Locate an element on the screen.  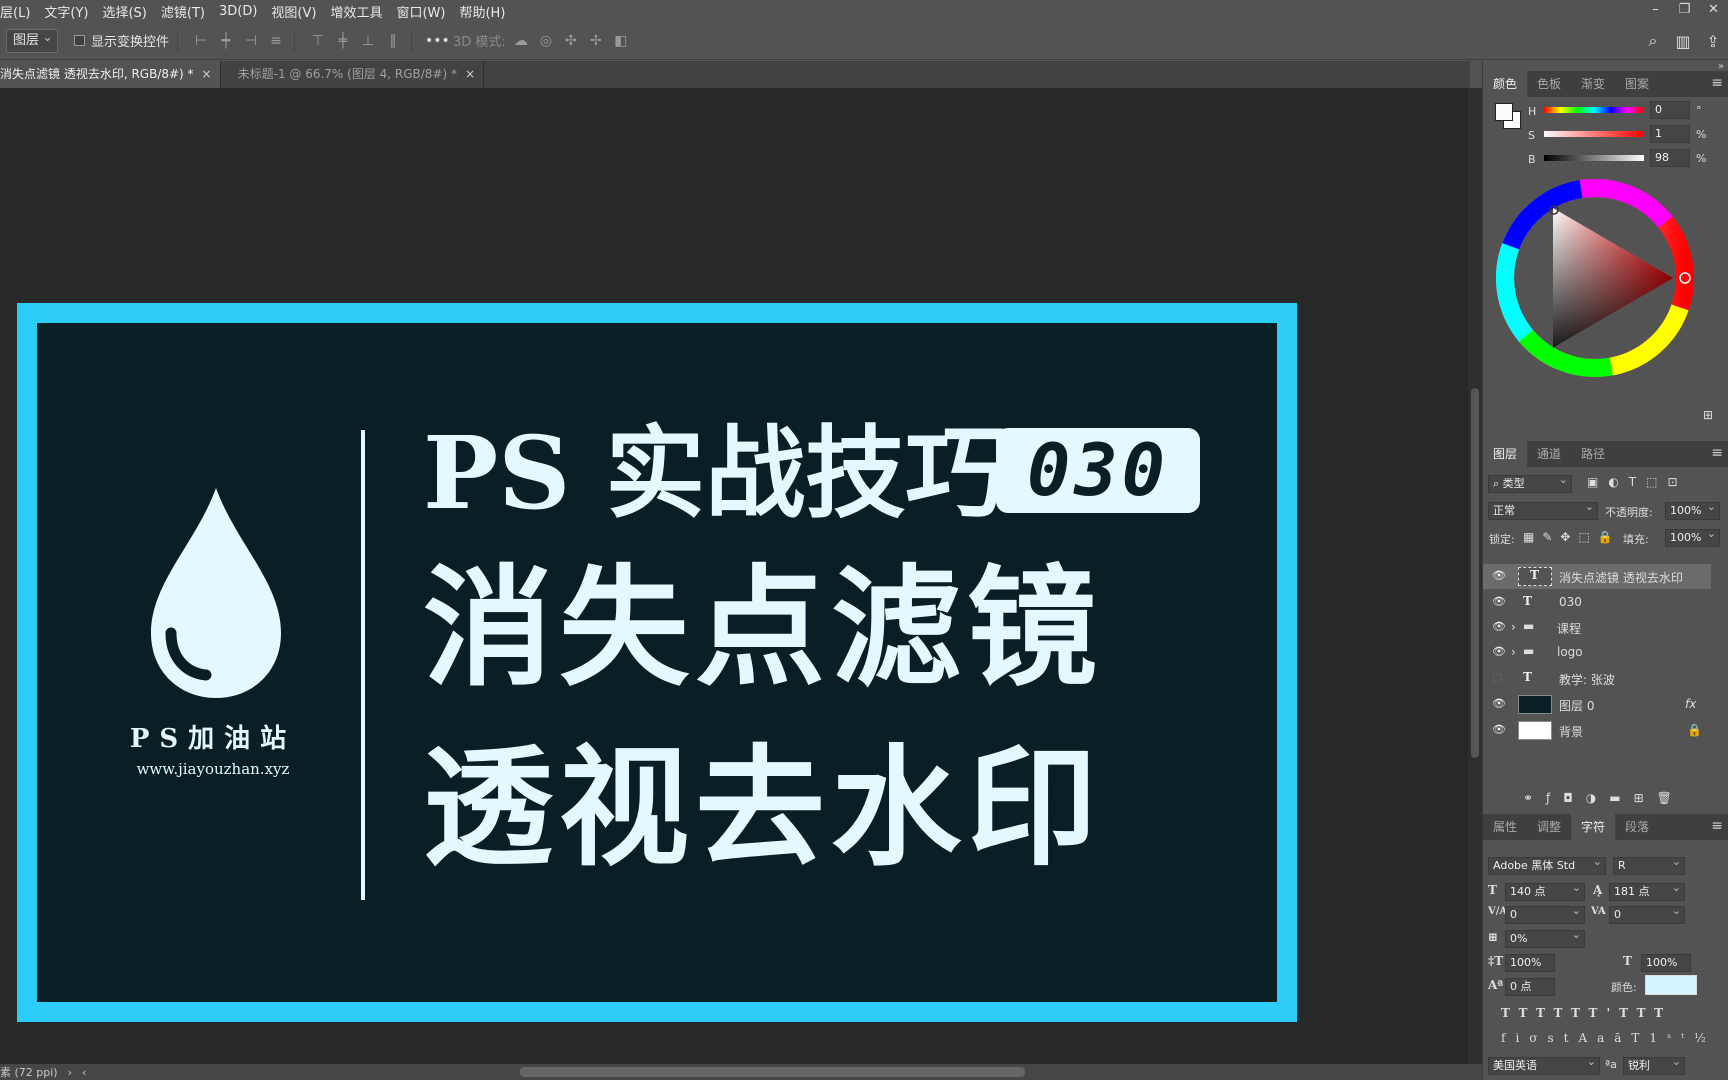
tab-paths: 路径 is located at coordinates (1593, 454).